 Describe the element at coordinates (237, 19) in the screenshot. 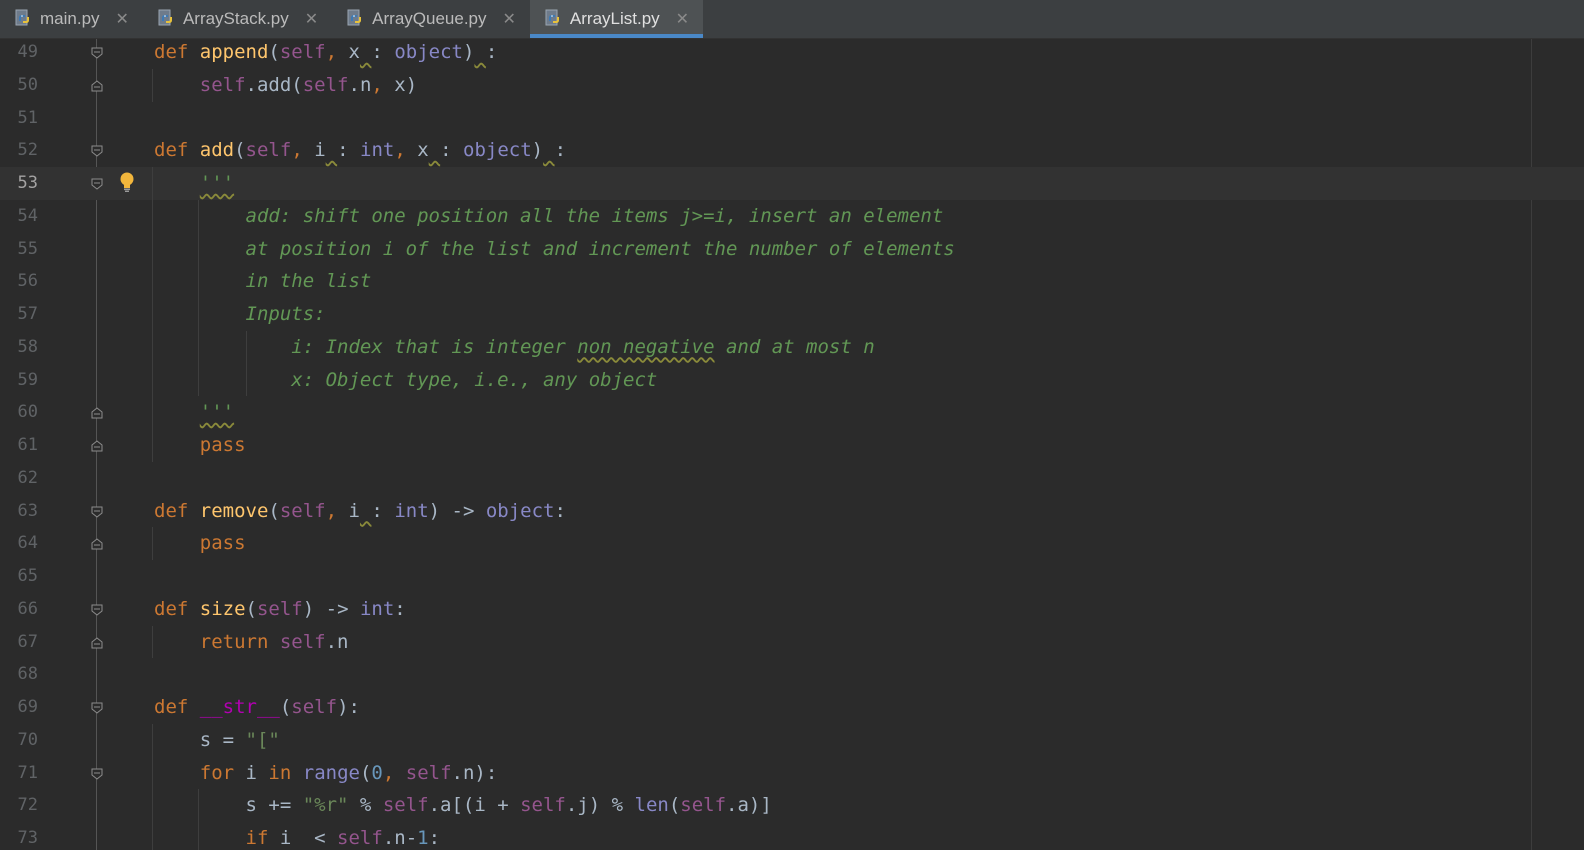

I see `tab-arraystack-py: ArrayStack.py ✕` at that location.